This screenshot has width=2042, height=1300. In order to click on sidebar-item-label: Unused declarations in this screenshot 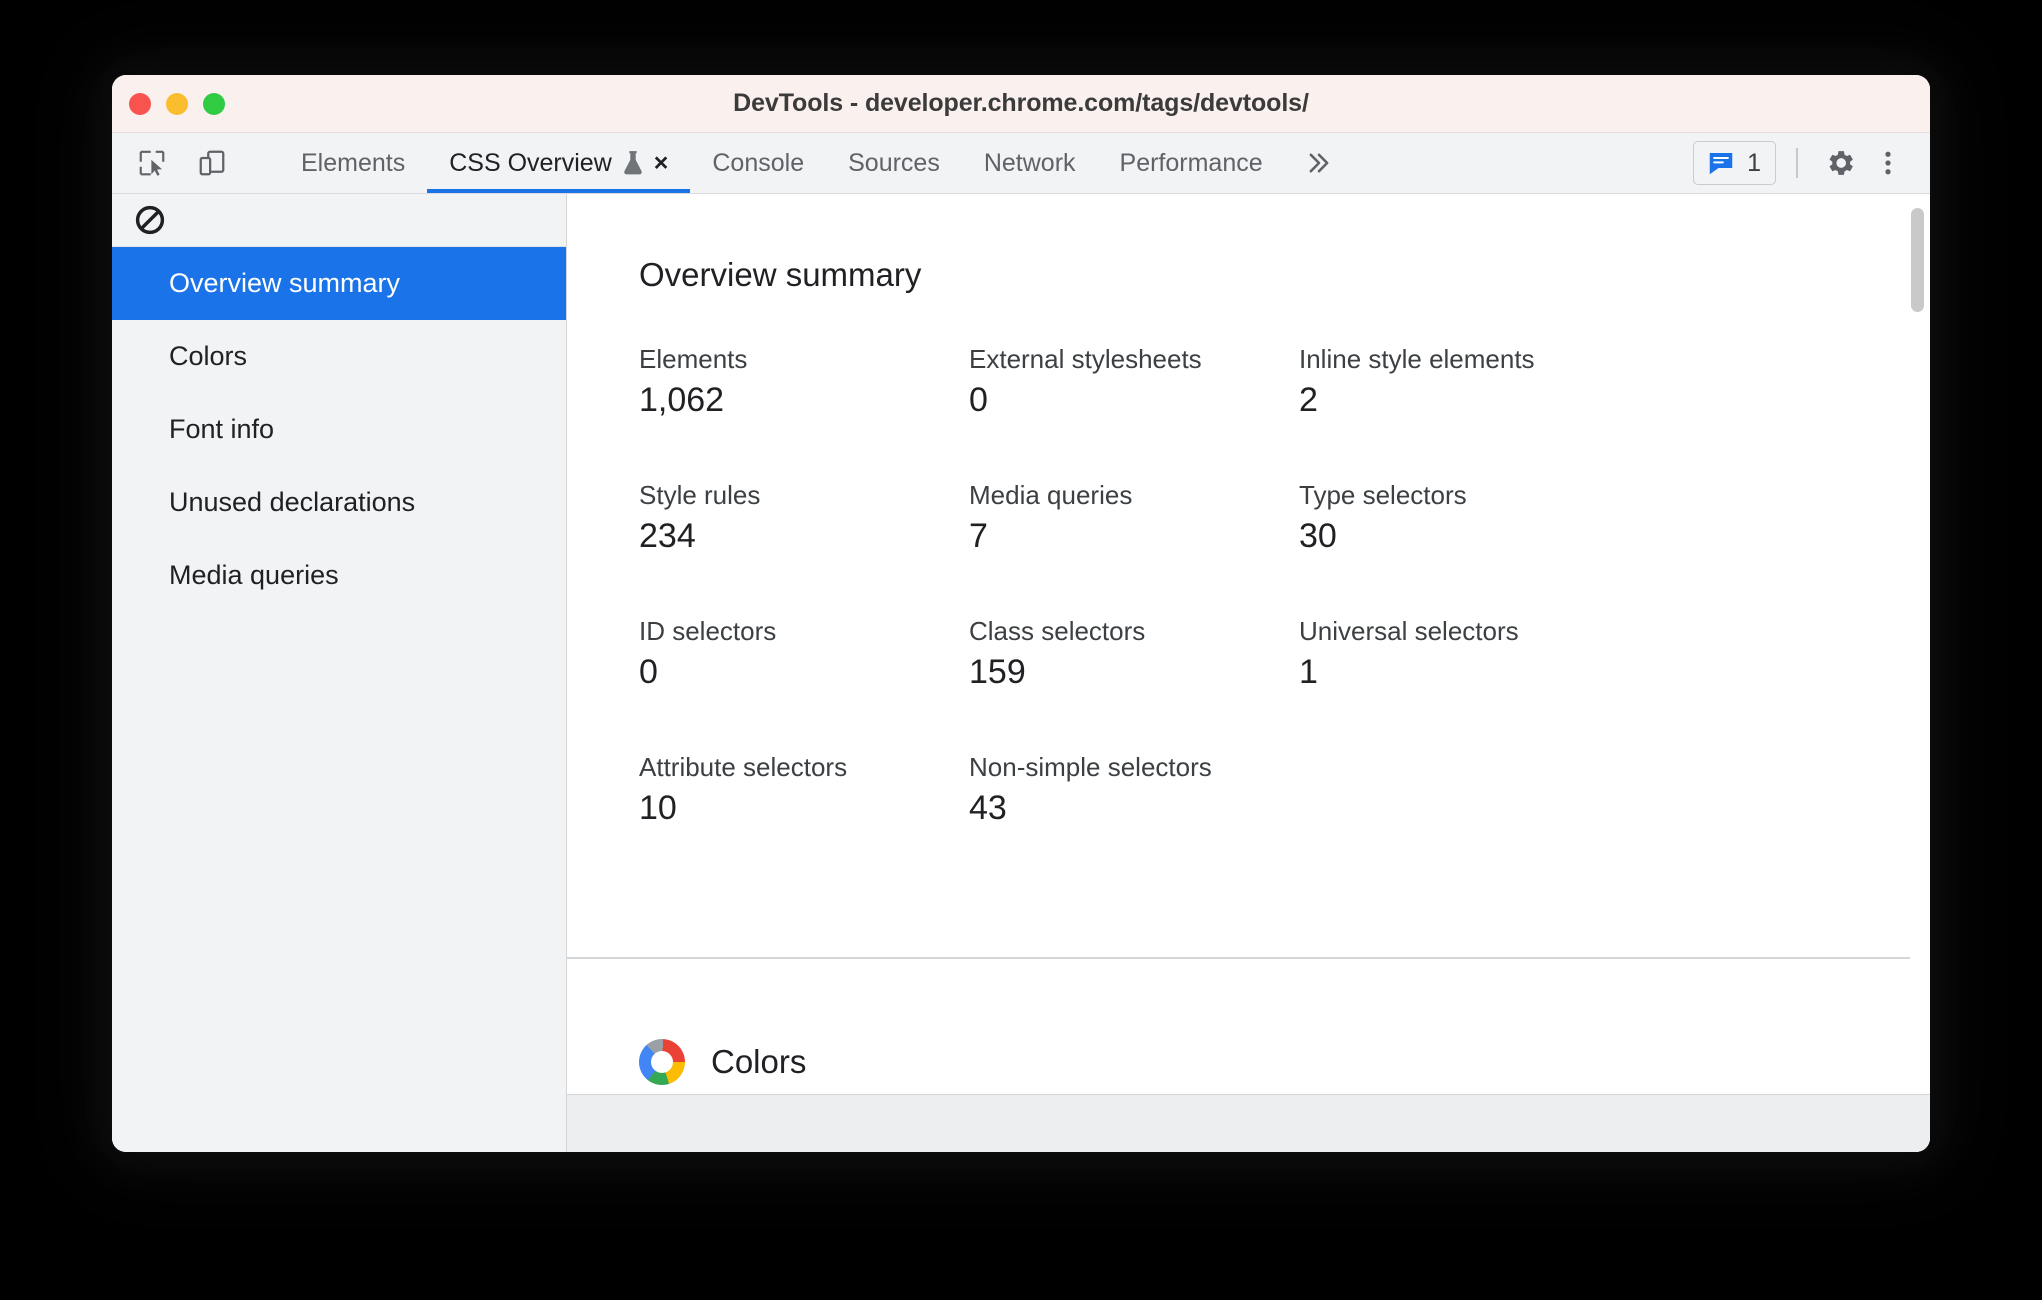, I will do `click(292, 502)`.